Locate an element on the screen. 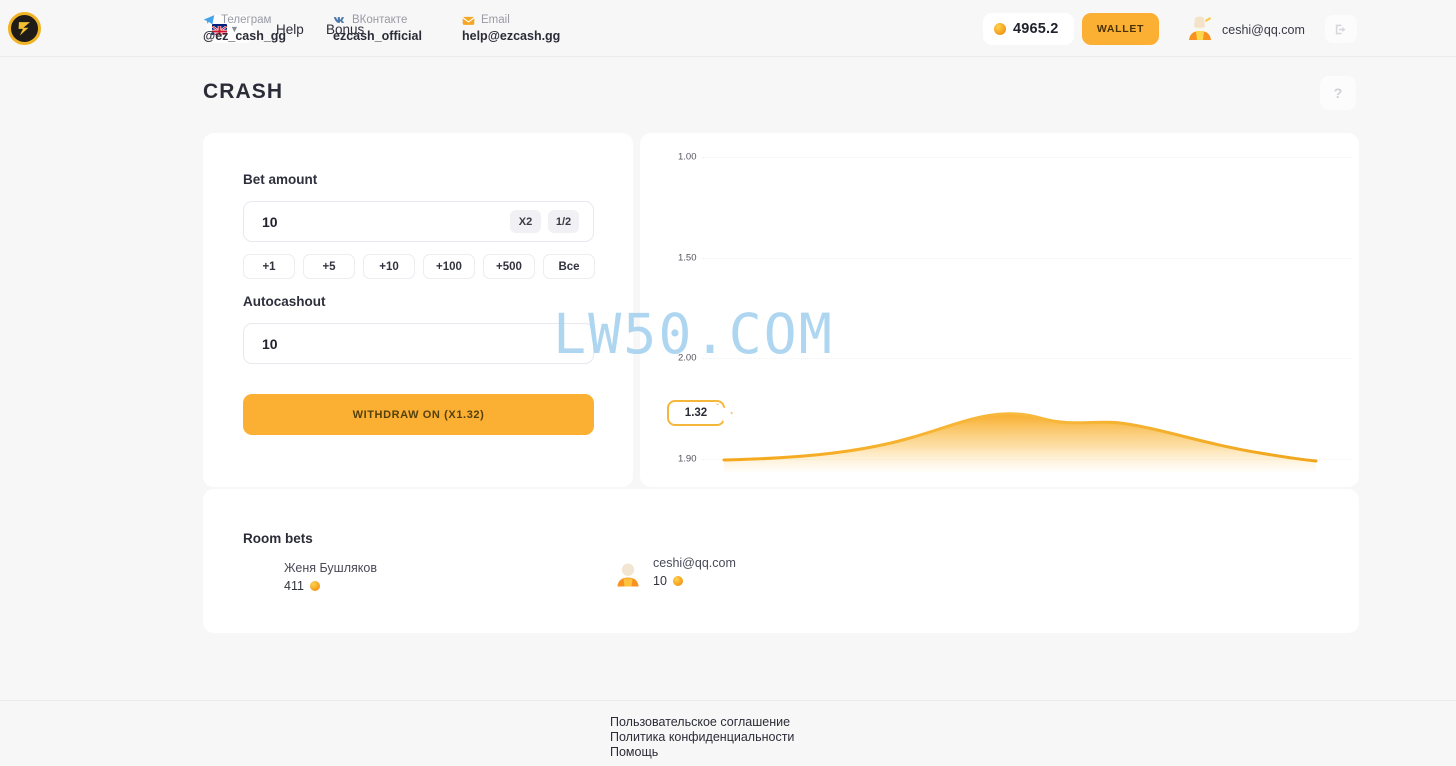 The width and height of the screenshot is (1456, 766). footer-vk-head: ВКонтакте is located at coordinates (377, 20).